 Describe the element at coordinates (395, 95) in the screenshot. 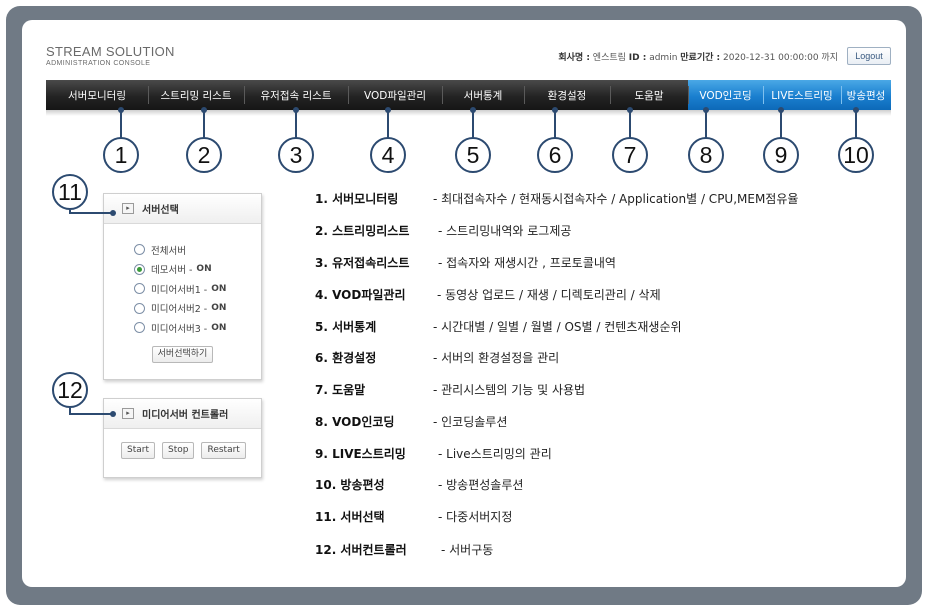

I see `nav-vod-file-management: VOD파일관리` at that location.